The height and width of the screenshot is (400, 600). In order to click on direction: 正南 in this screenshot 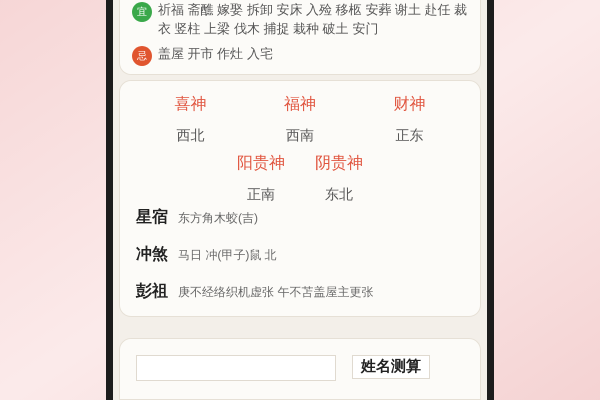, I will do `click(261, 194)`.